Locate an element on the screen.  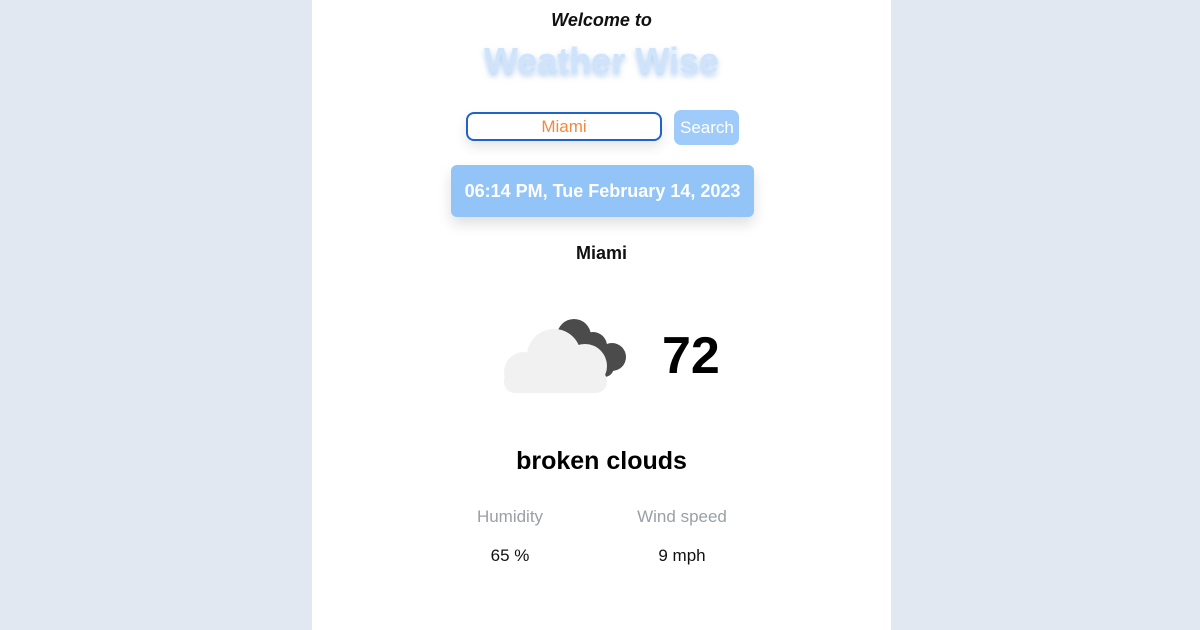
app-title: Weather Wise is located at coordinates (601, 60).